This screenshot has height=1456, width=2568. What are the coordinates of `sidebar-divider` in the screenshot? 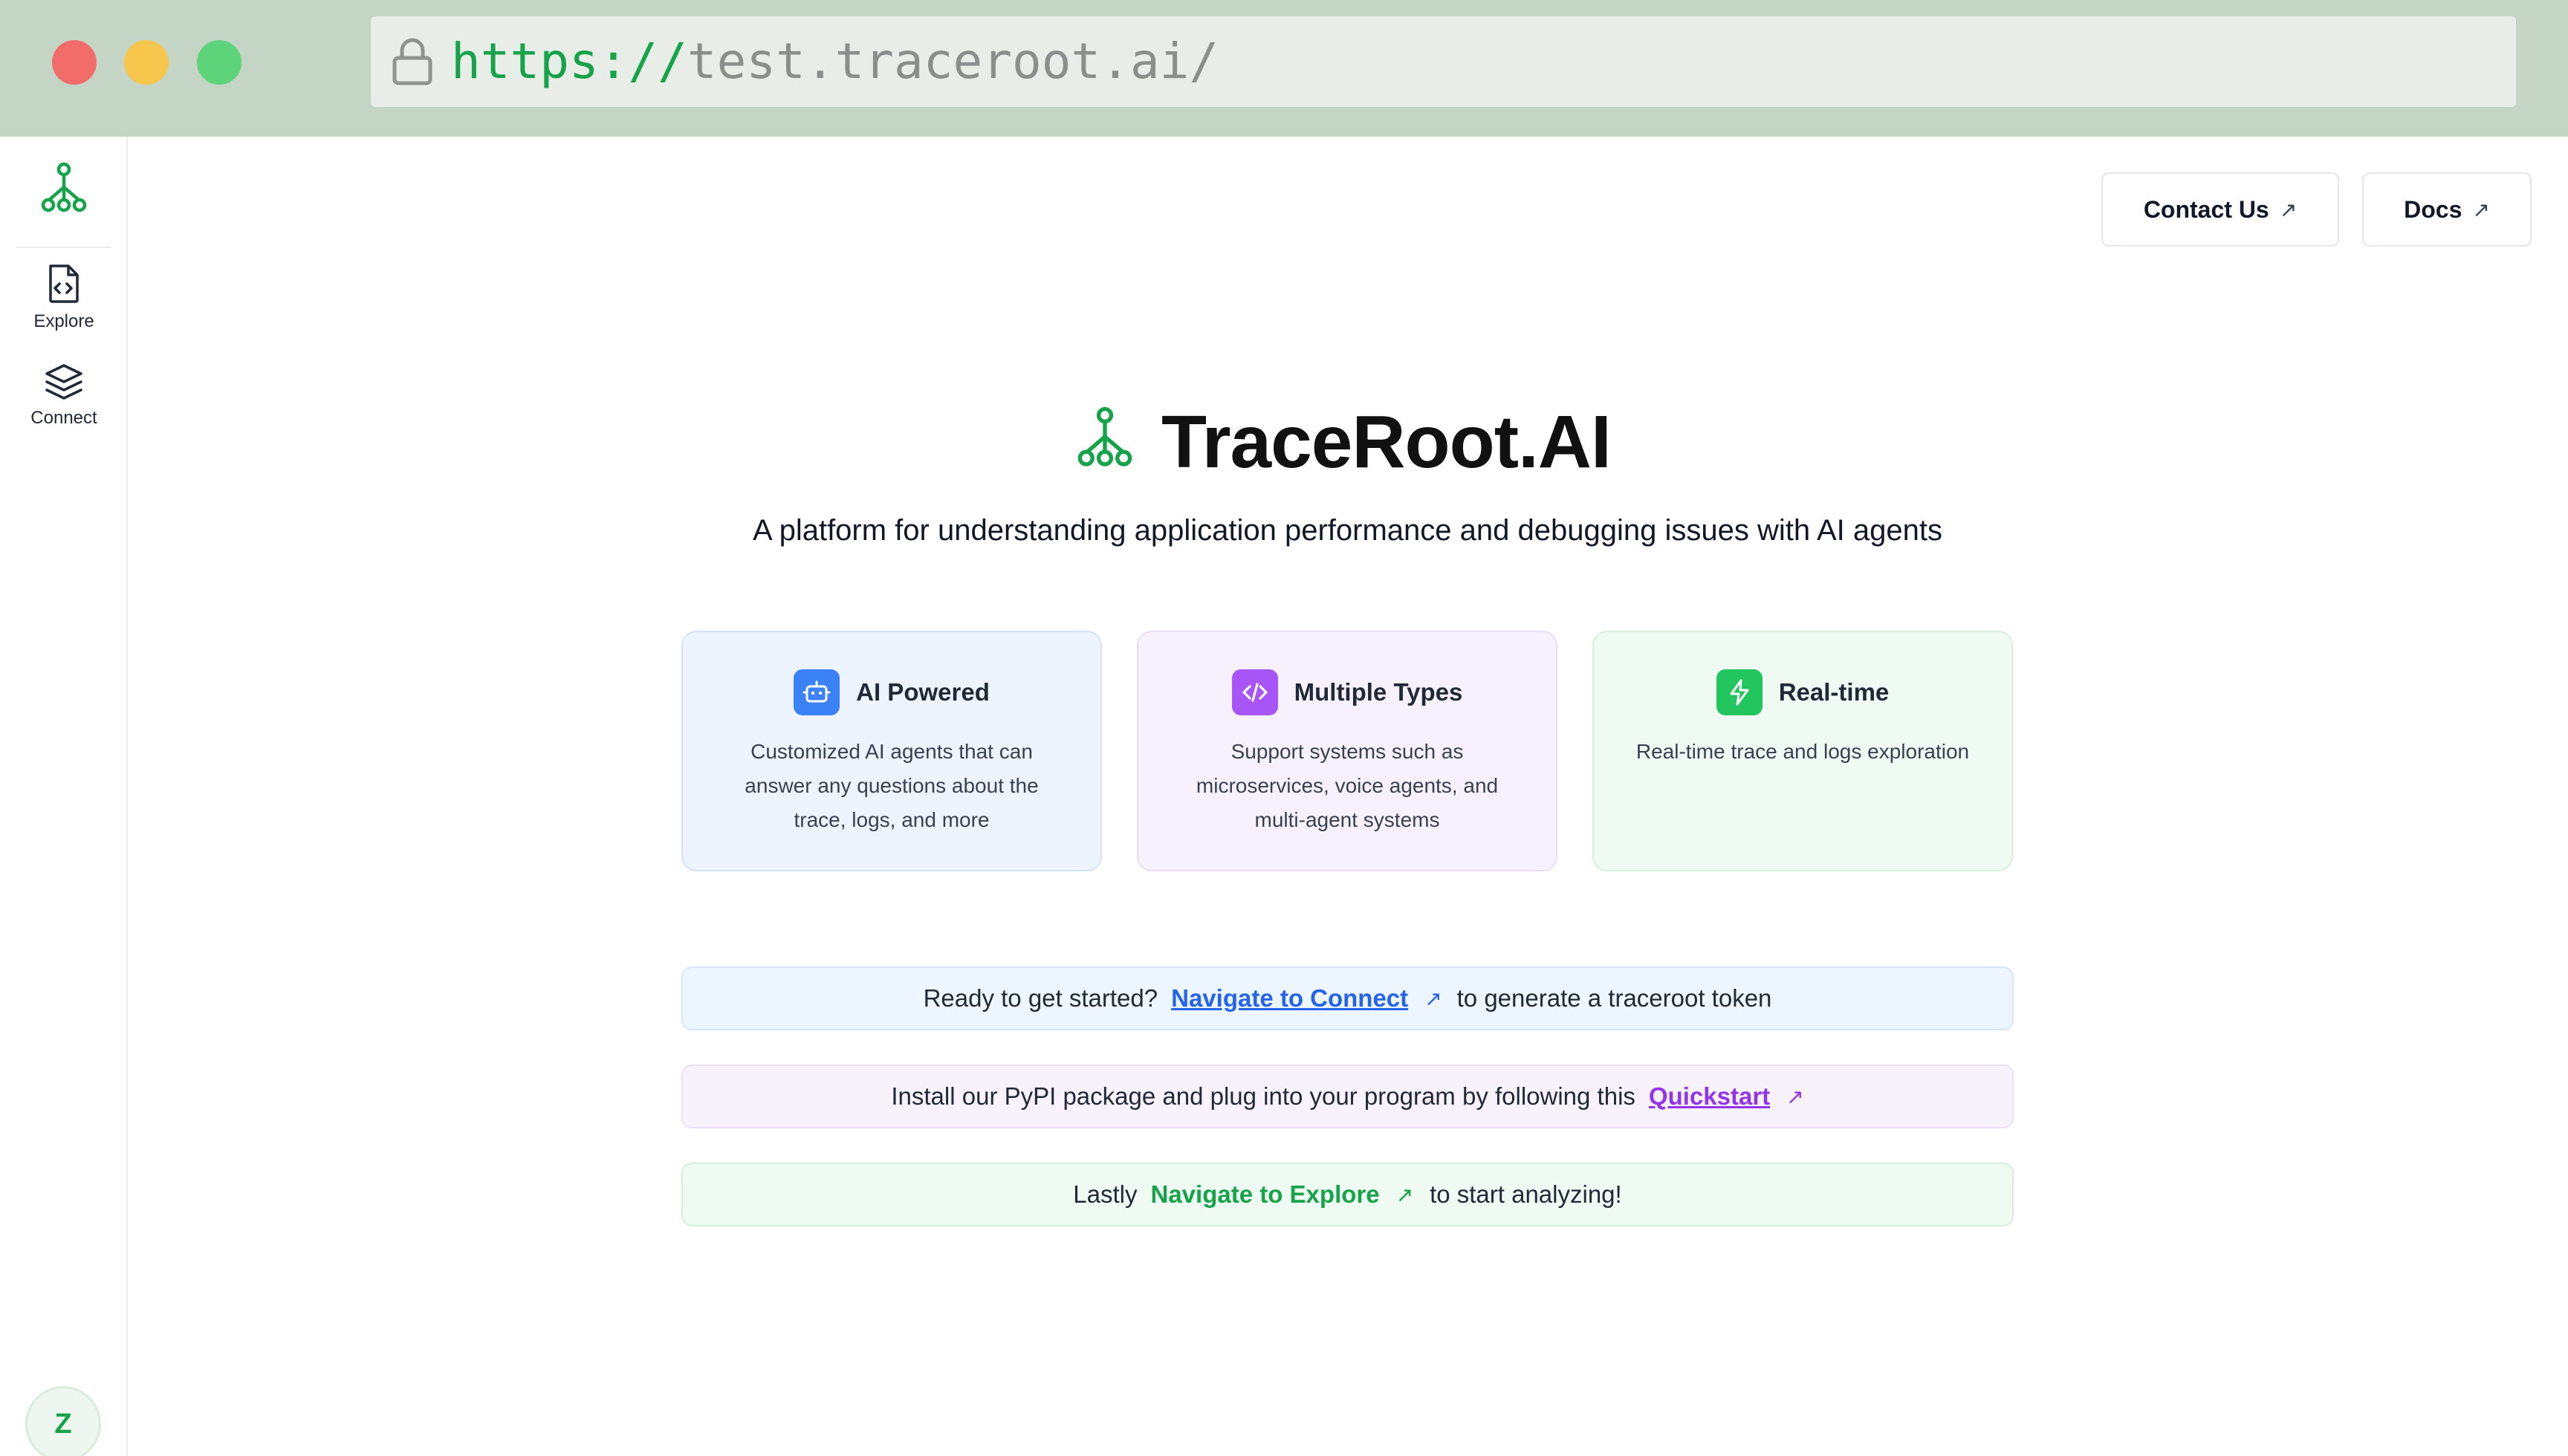 It's located at (63, 248).